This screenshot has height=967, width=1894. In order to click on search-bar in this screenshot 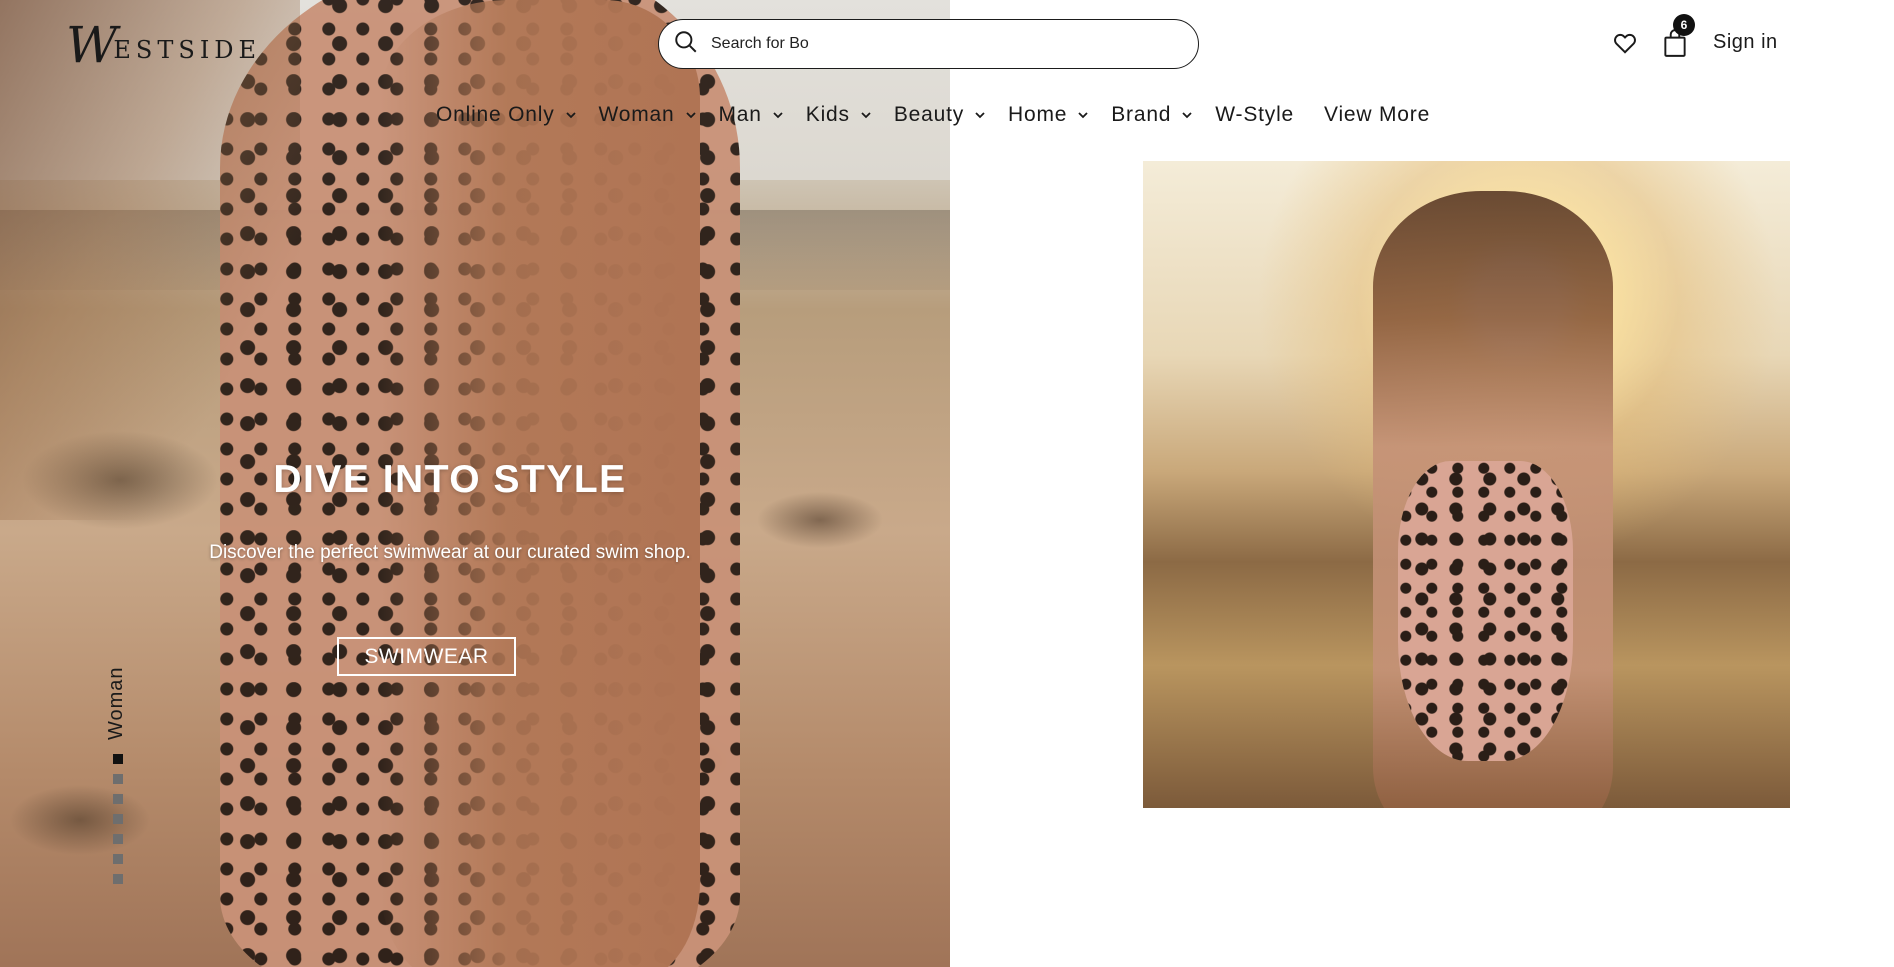, I will do `click(928, 44)`.